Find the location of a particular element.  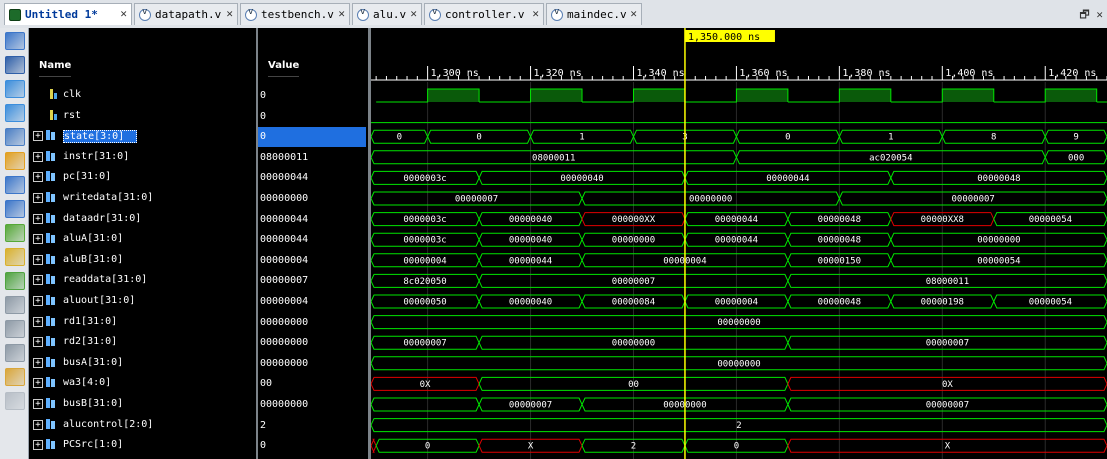

signal-row-alucontrol: + alucontrol[2:0] is located at coordinates (142, 426).